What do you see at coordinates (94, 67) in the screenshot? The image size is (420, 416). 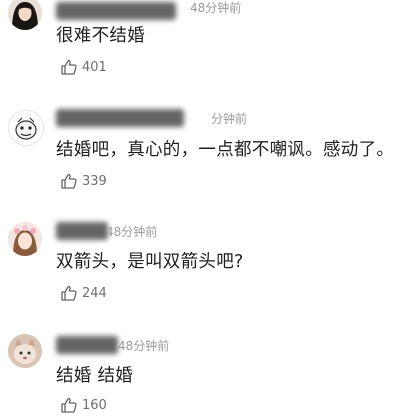 I see `like-count: 401` at bounding box center [94, 67].